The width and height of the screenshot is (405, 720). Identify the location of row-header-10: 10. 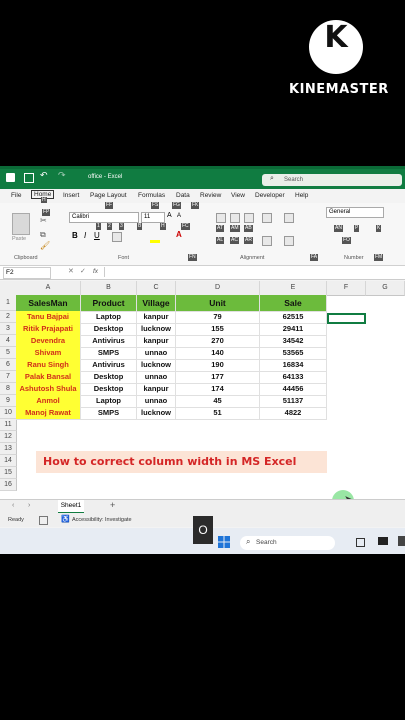
(8, 413).